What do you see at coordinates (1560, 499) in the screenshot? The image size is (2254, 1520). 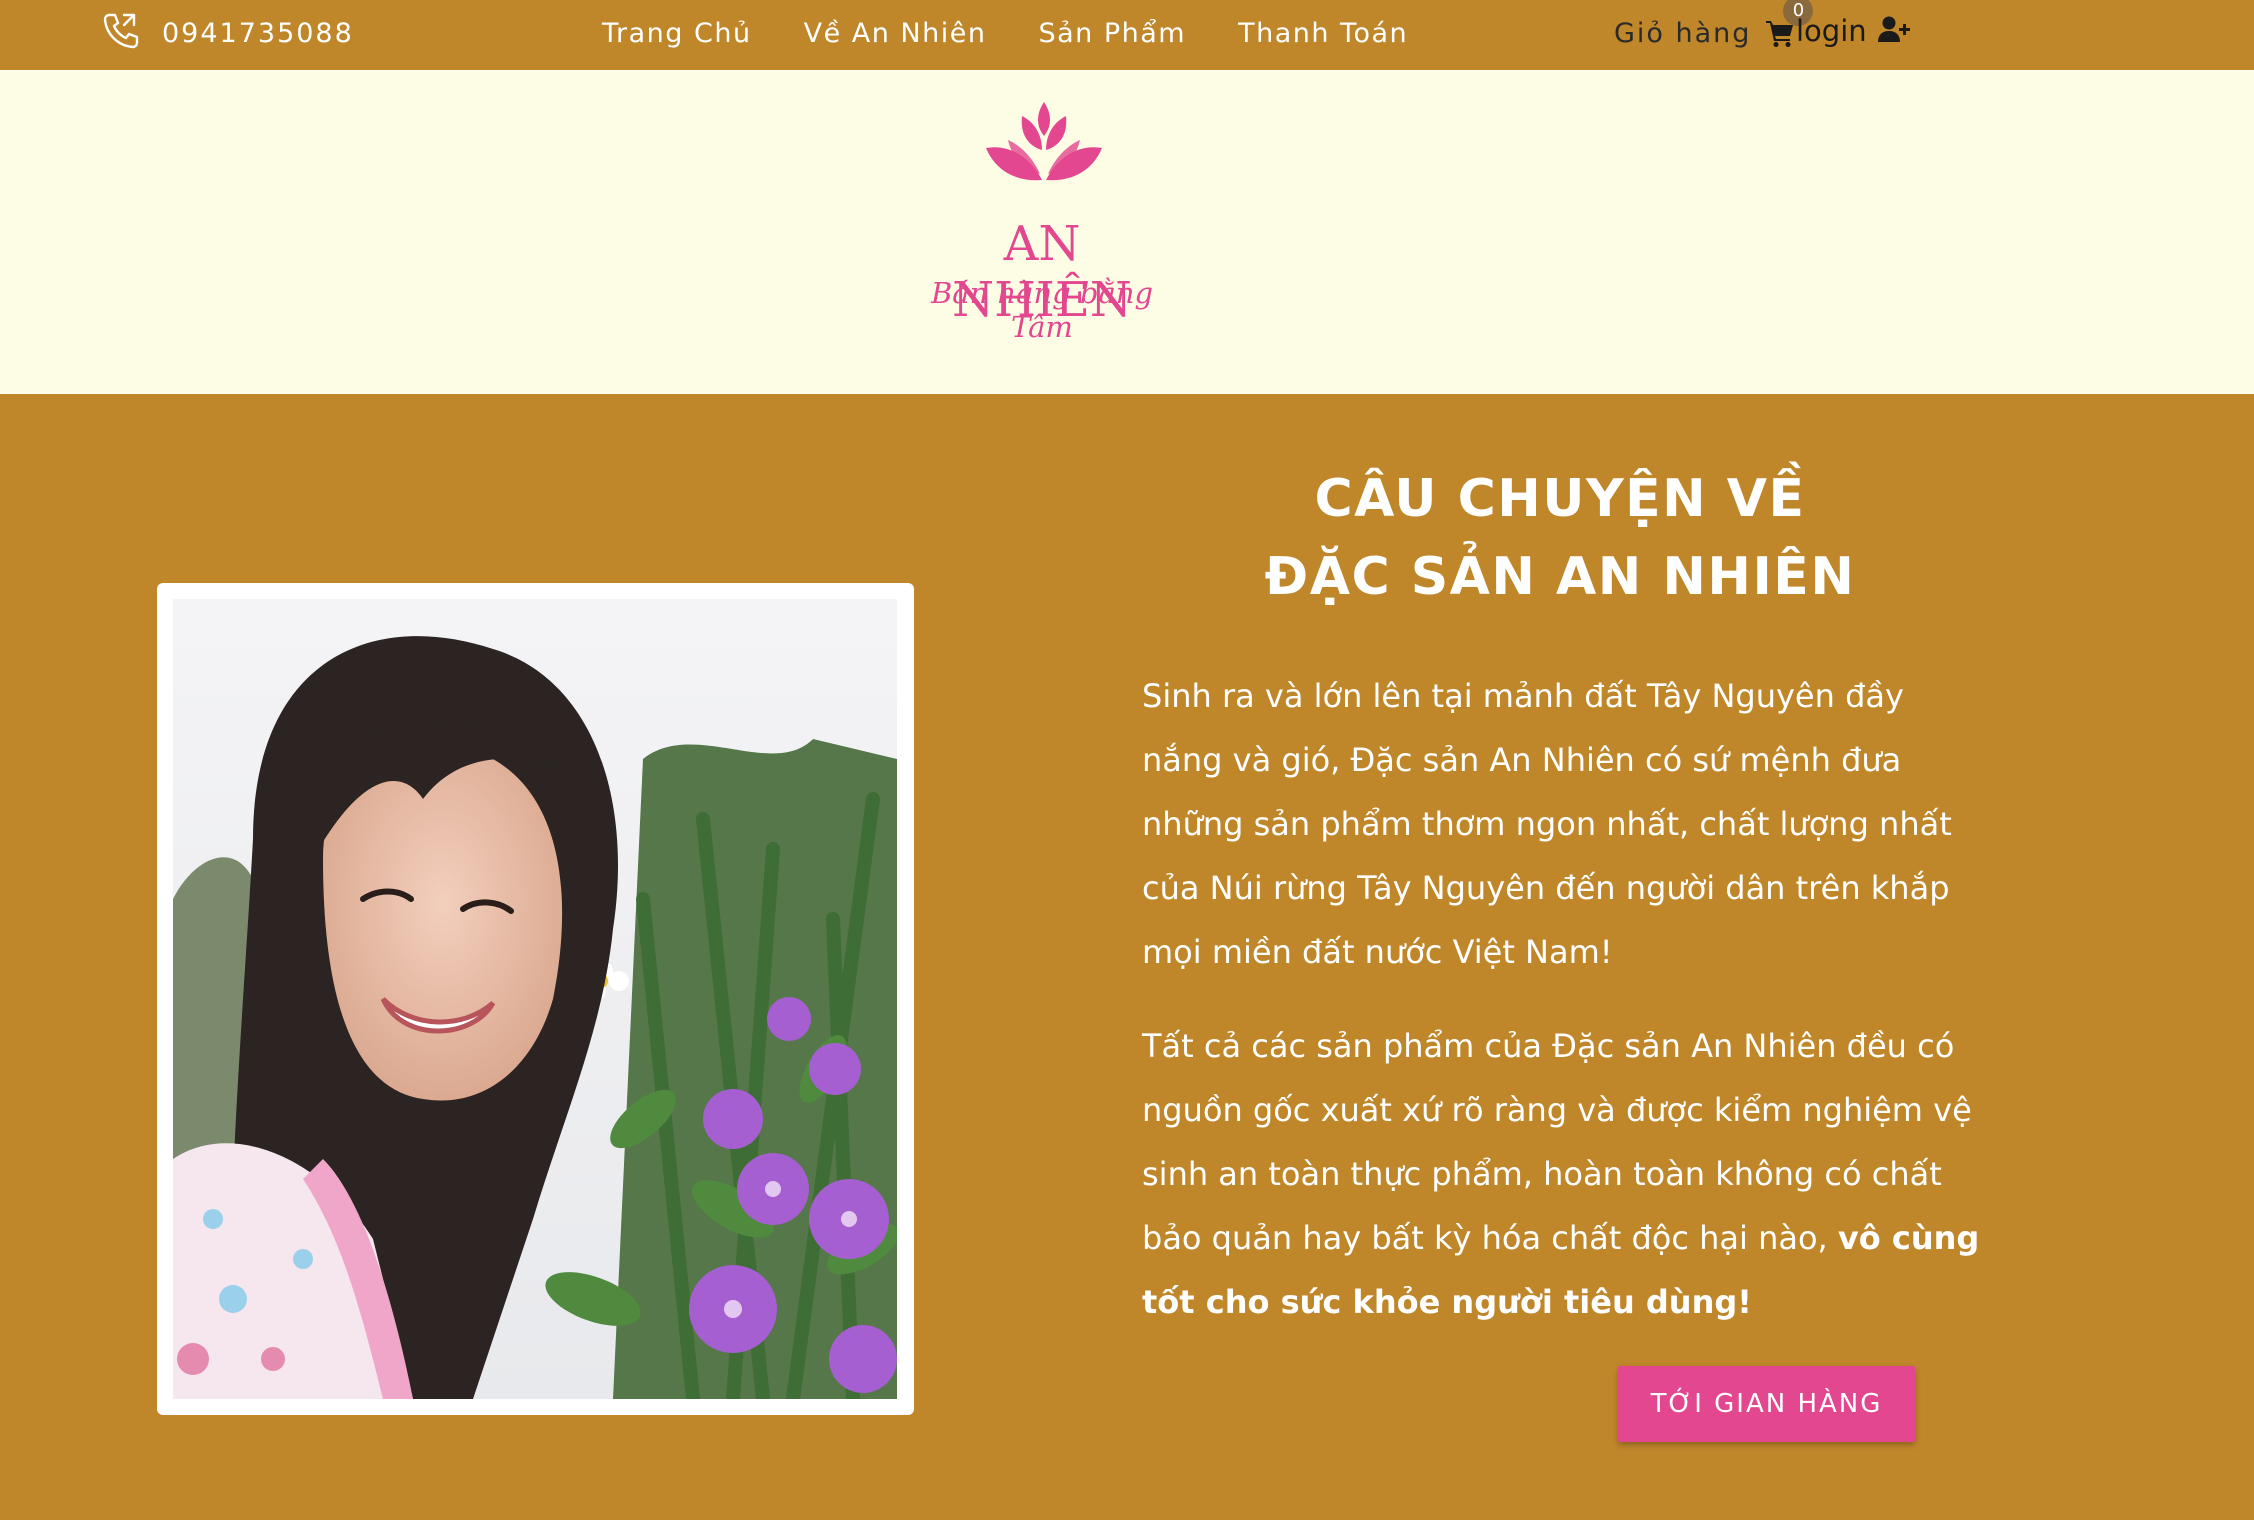 I see `story-title-line-1: CÂU CHUYỆN VỀ` at bounding box center [1560, 499].